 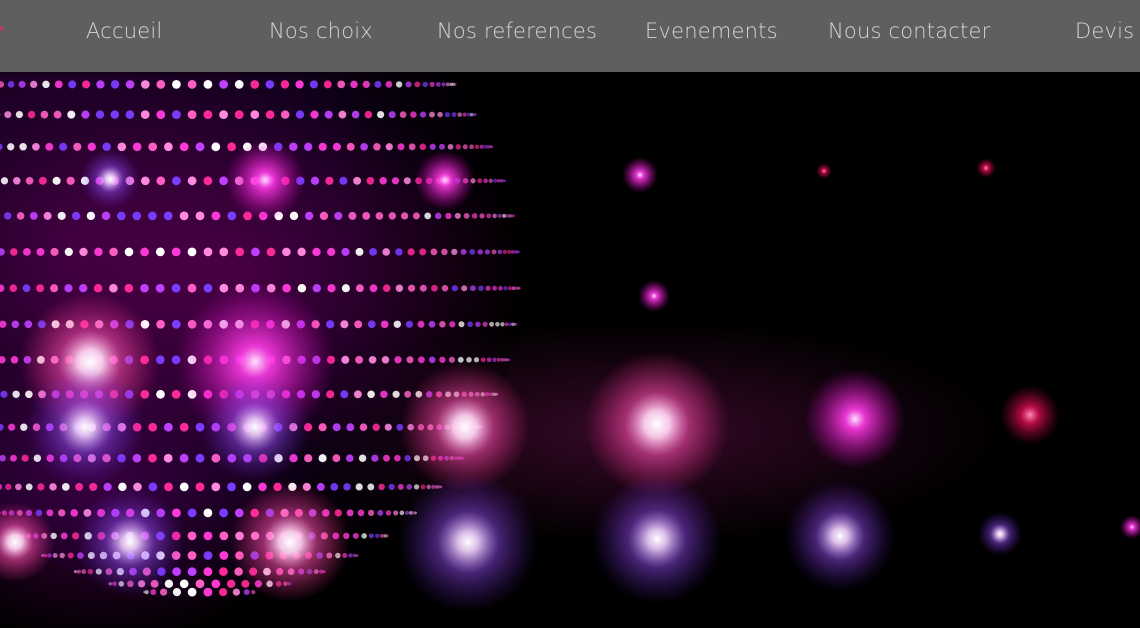 What do you see at coordinates (321, 31) in the screenshot?
I see `nav-item-nos-choix: Nos choix` at bounding box center [321, 31].